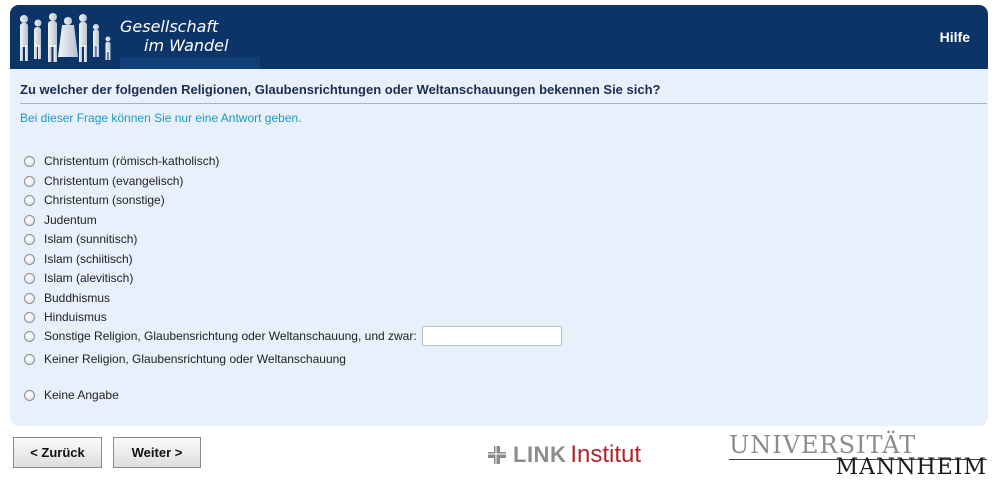 The width and height of the screenshot is (997, 487). I want to click on link-word: LINK, so click(540, 454).